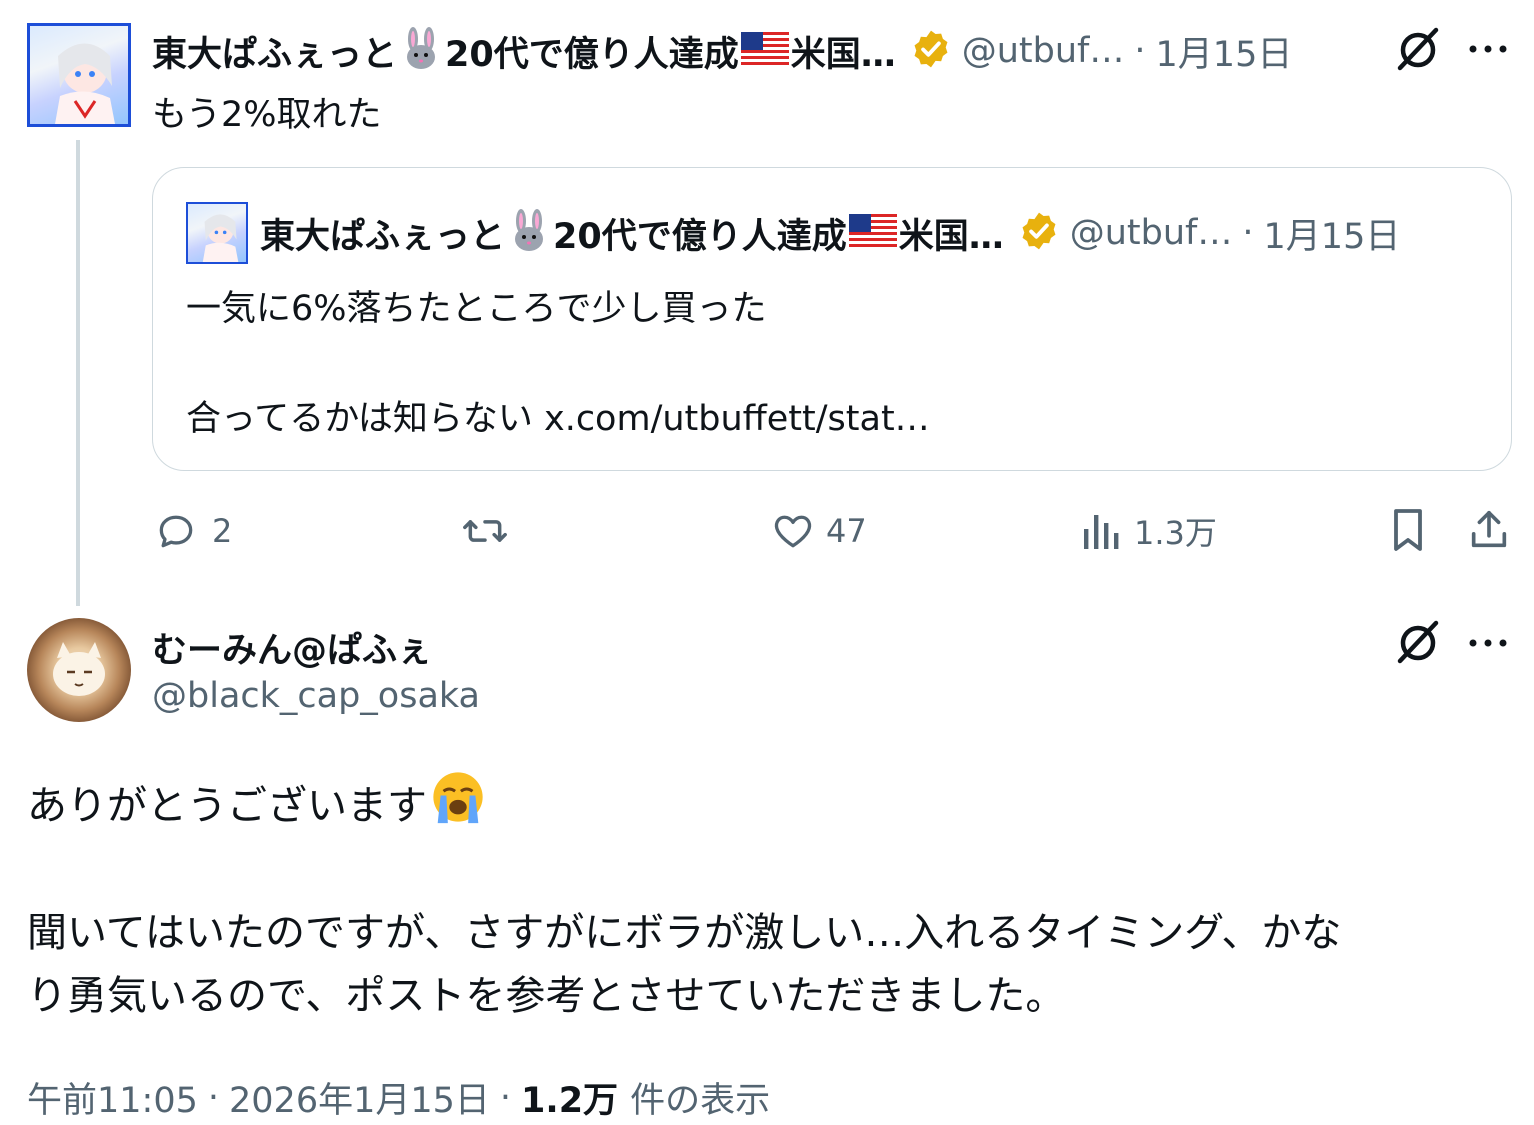 The height and width of the screenshot is (1125, 1534). What do you see at coordinates (1489, 530) in the screenshot?
I see `share-icon` at bounding box center [1489, 530].